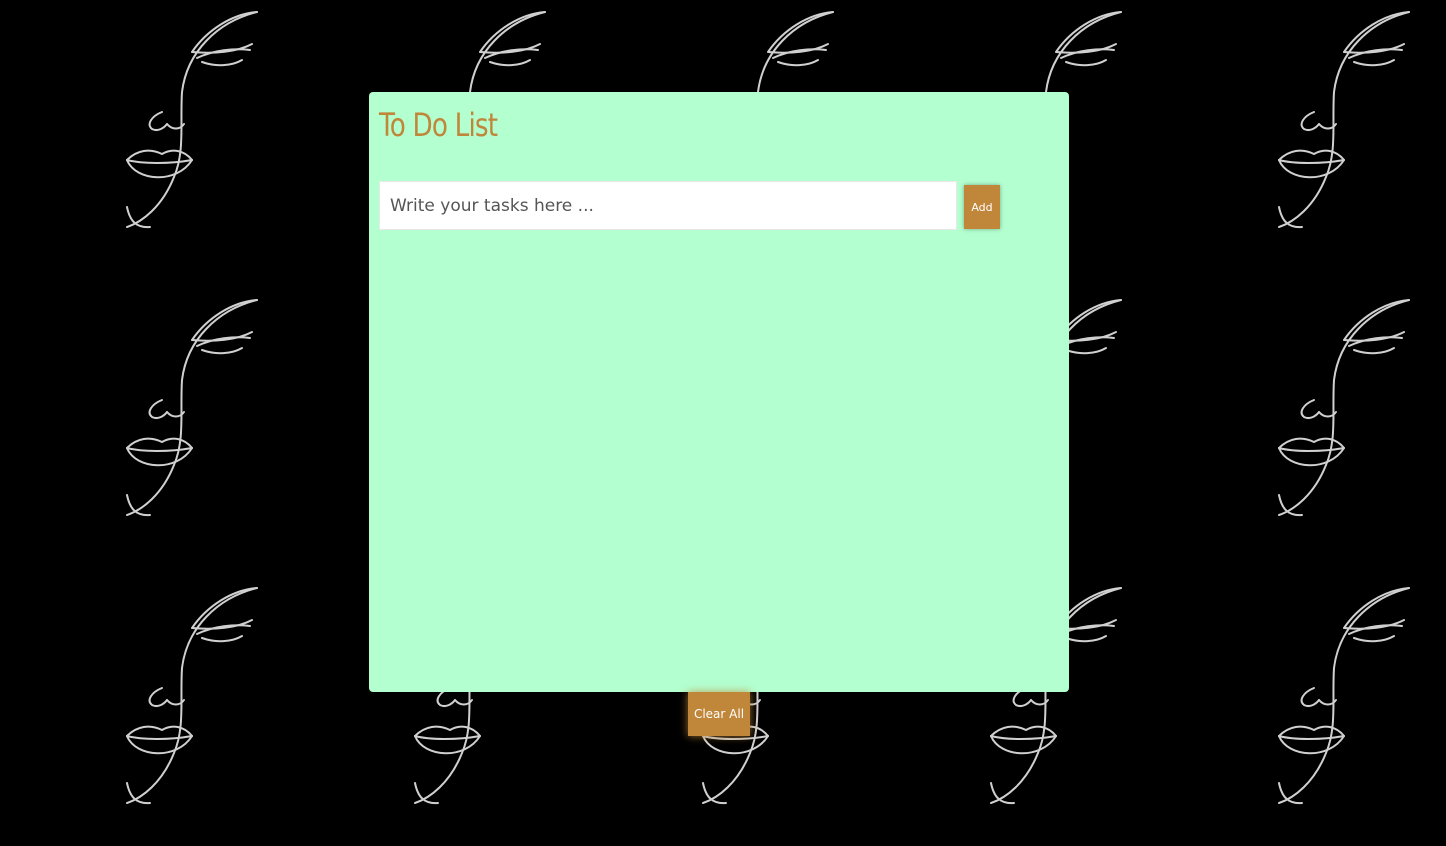 This screenshot has width=1446, height=846. I want to click on add-button: Add, so click(982, 207).